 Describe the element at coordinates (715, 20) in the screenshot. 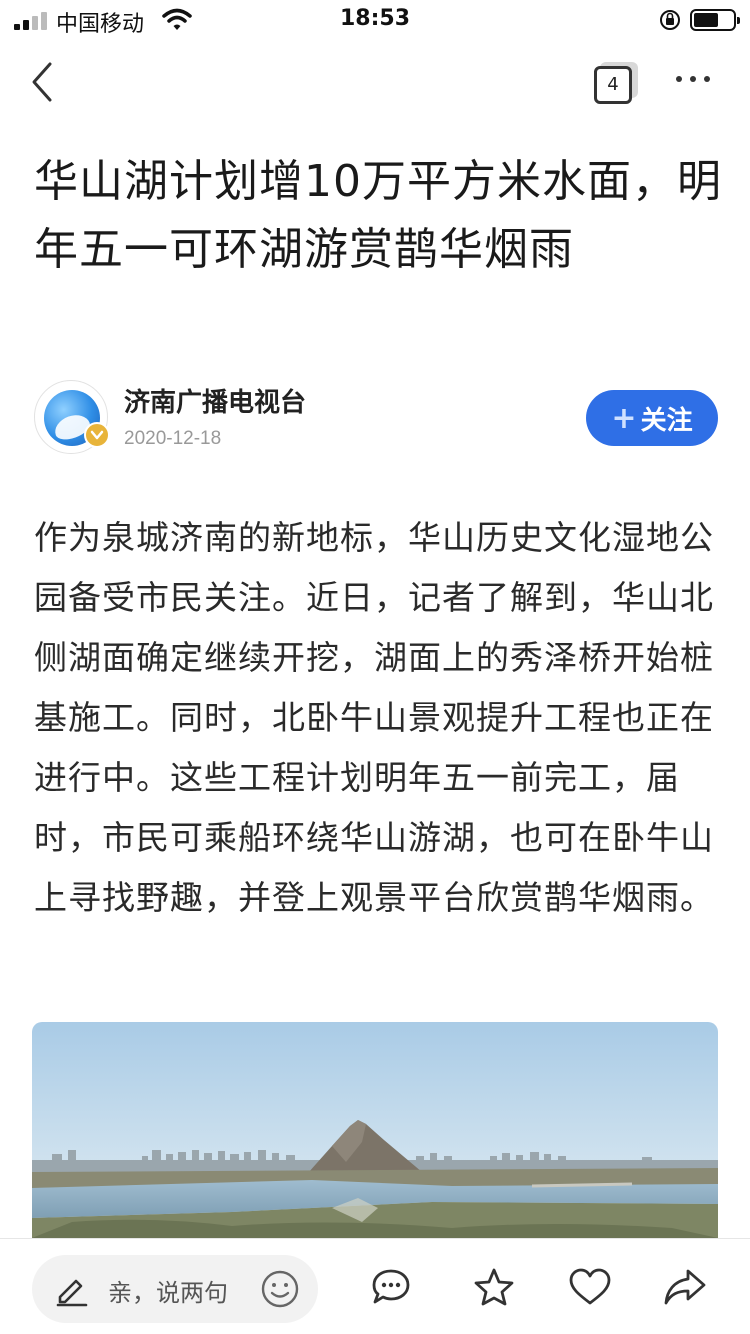

I see `battery-icon` at that location.